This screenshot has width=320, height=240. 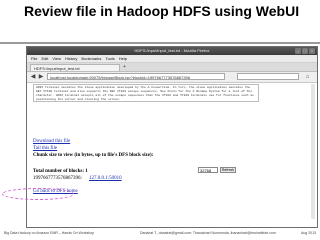 I want to click on menu-history: History, so click(x=71, y=58).